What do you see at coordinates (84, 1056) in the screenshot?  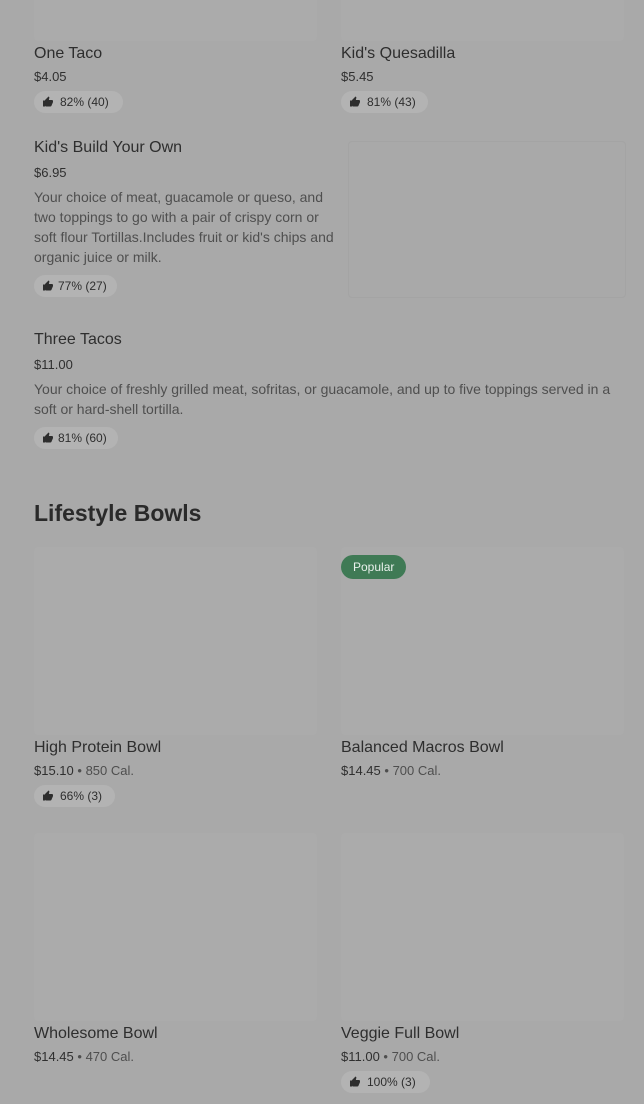 I see `item-price: $14.45 • 470 Cal.` at bounding box center [84, 1056].